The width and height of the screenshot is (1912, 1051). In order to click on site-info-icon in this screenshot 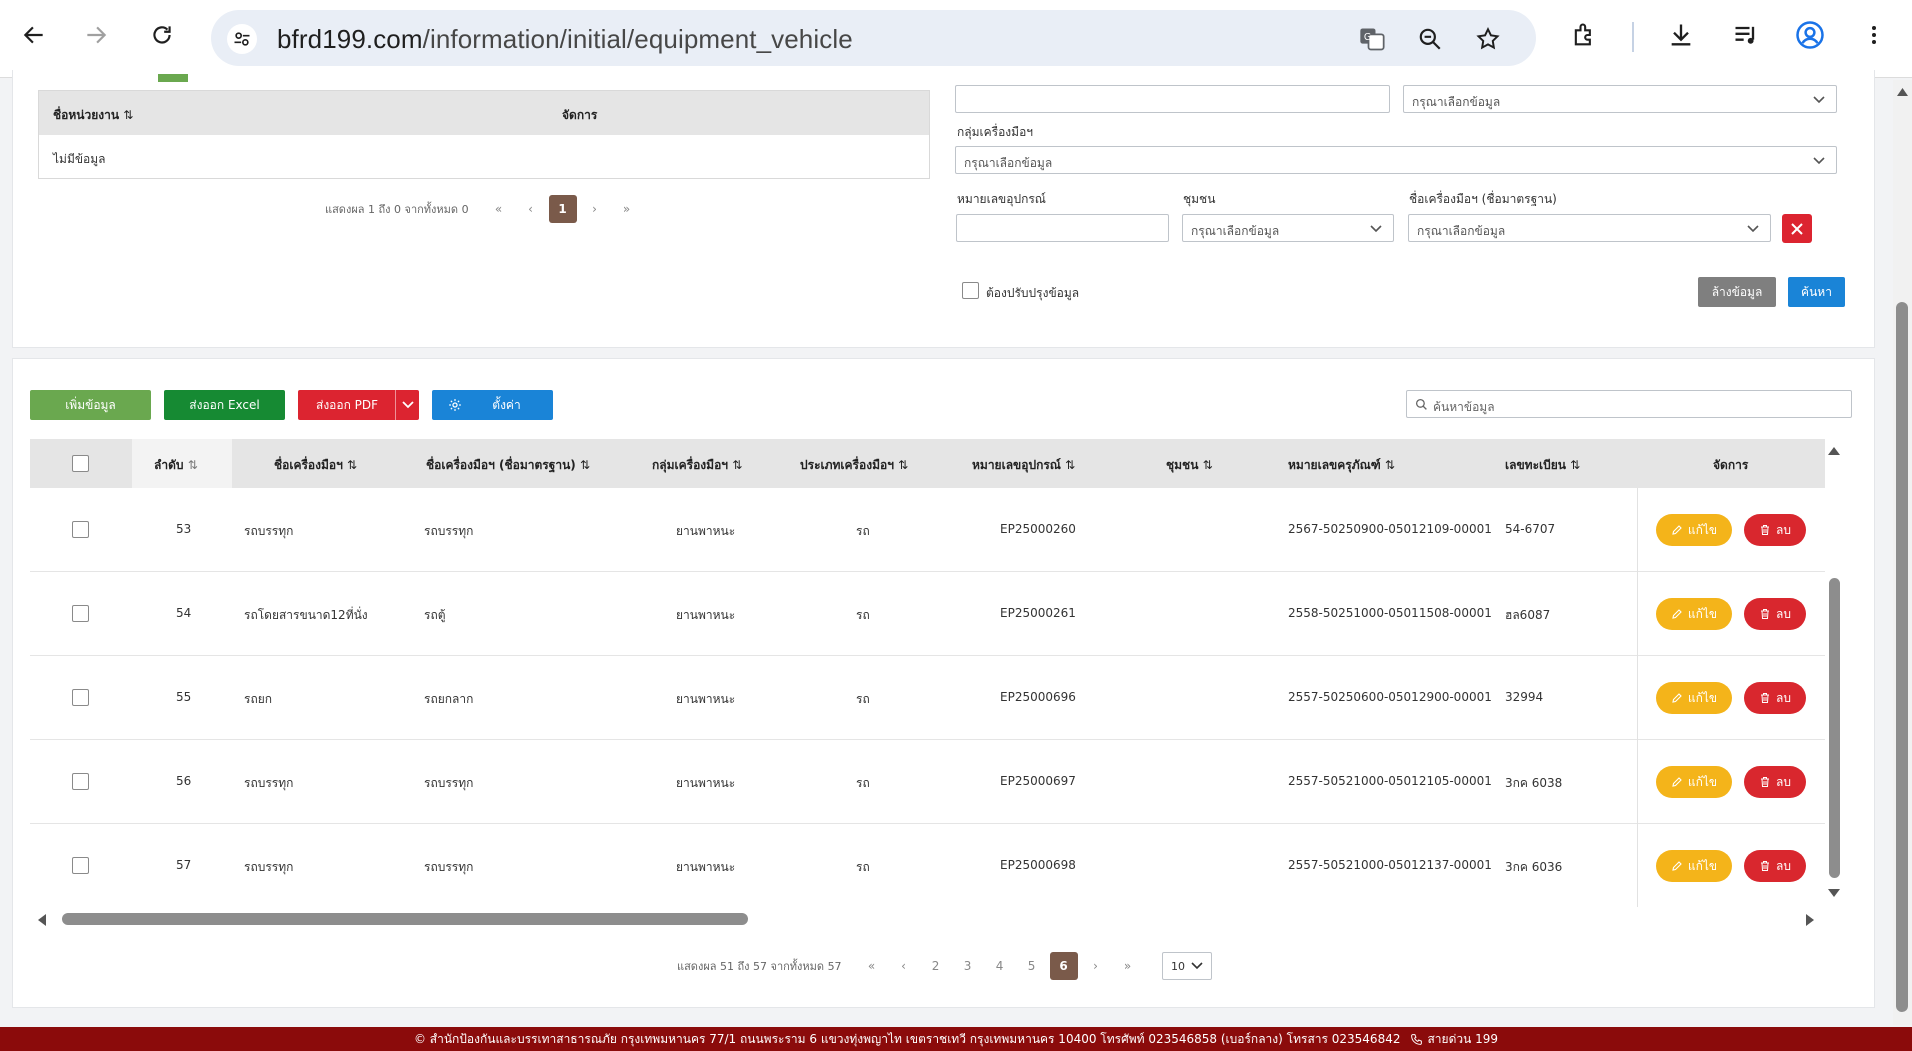, I will do `click(242, 39)`.